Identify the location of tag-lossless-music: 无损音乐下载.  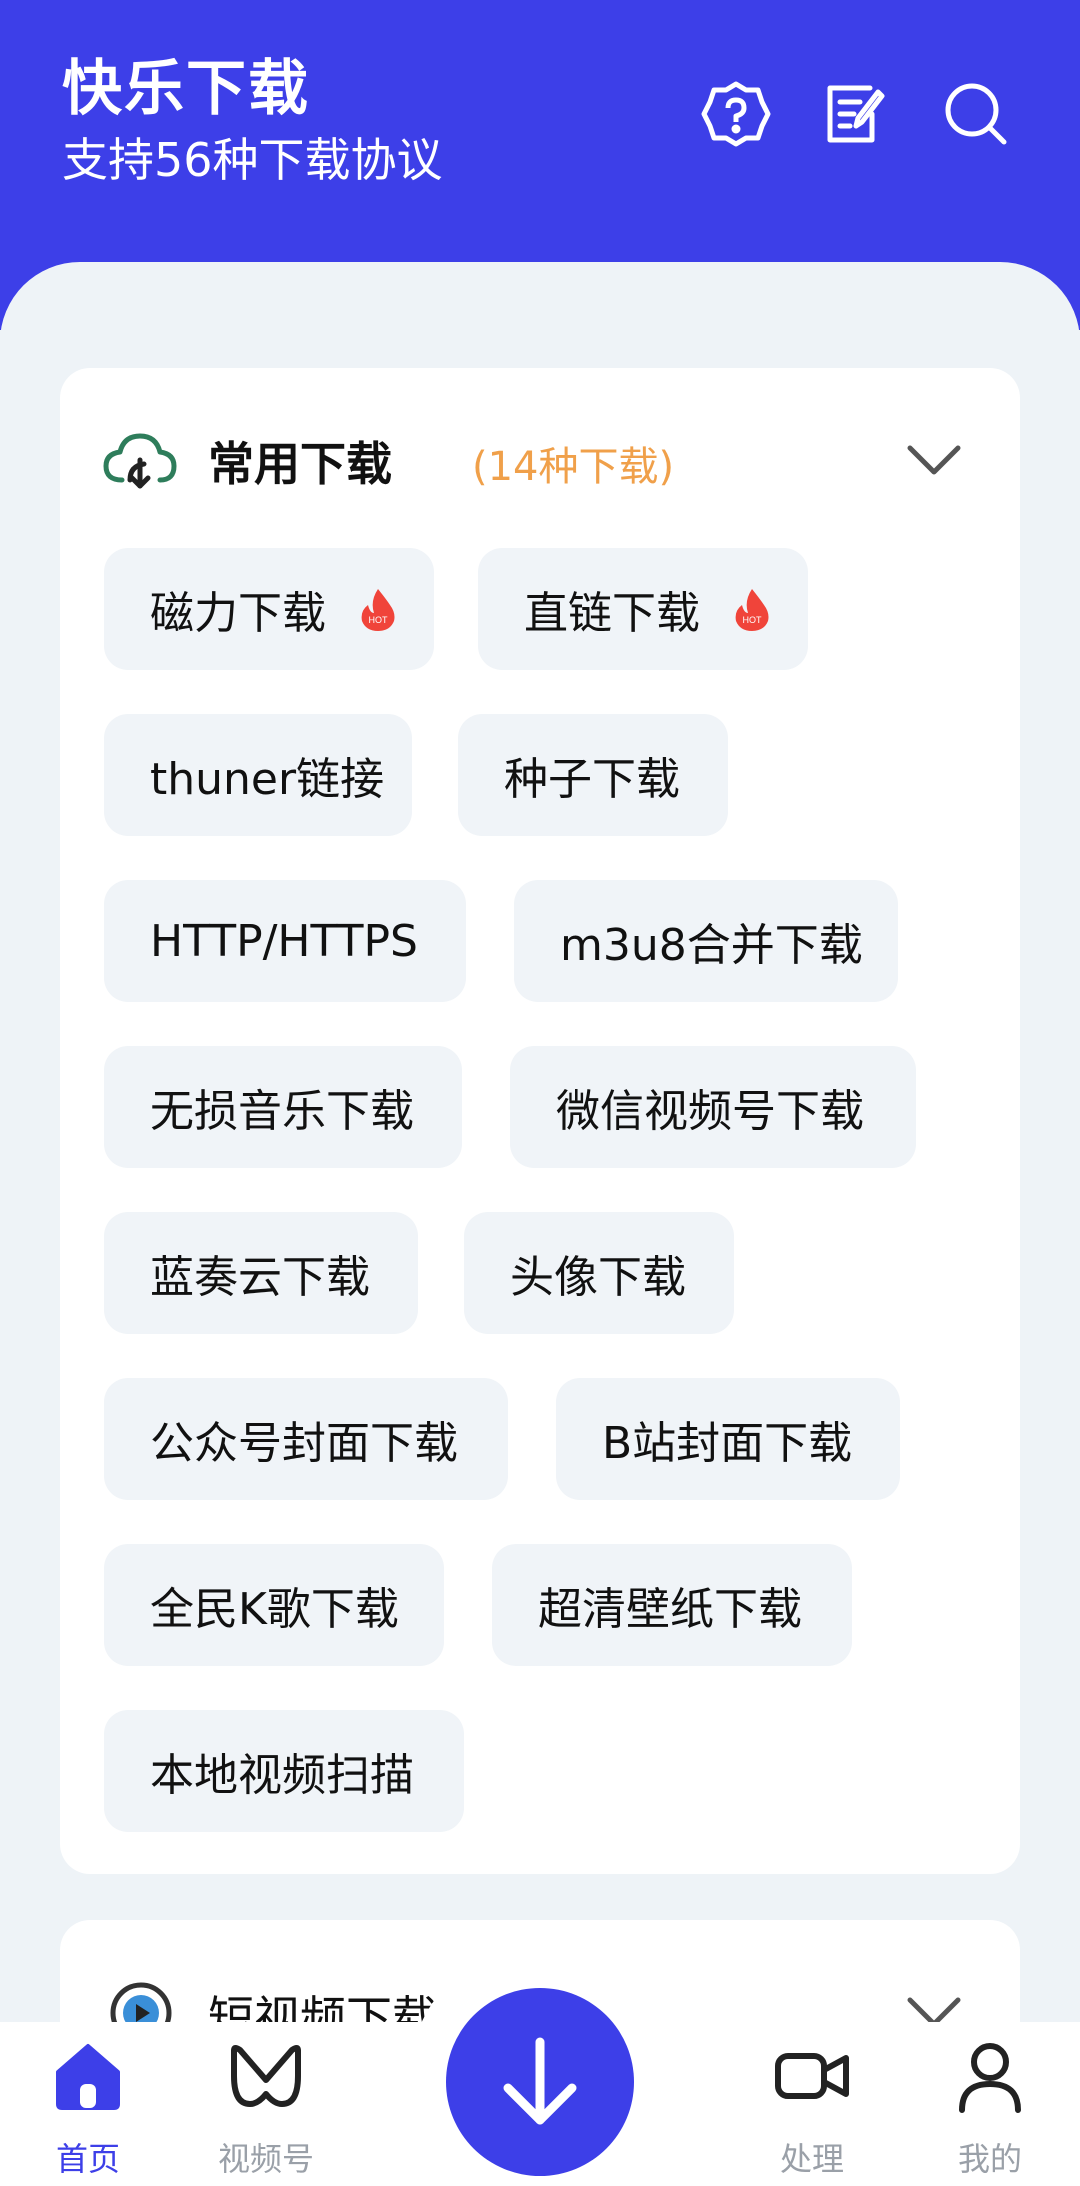
(283, 1107).